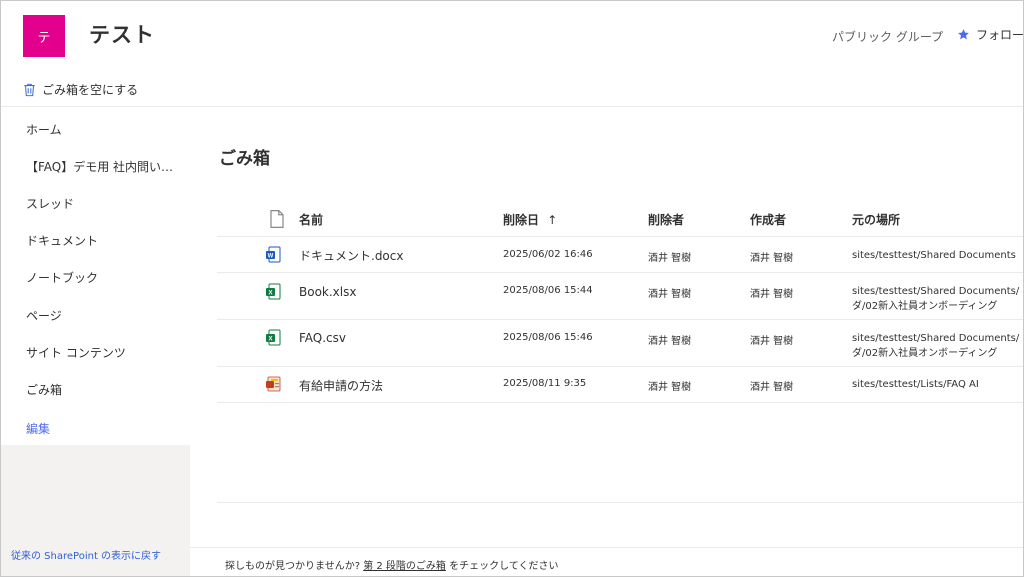 This screenshot has height=577, width=1024. What do you see at coordinates (504, 566) in the screenshot?
I see `second-stage-hint-suffix: をチェックしてください` at bounding box center [504, 566].